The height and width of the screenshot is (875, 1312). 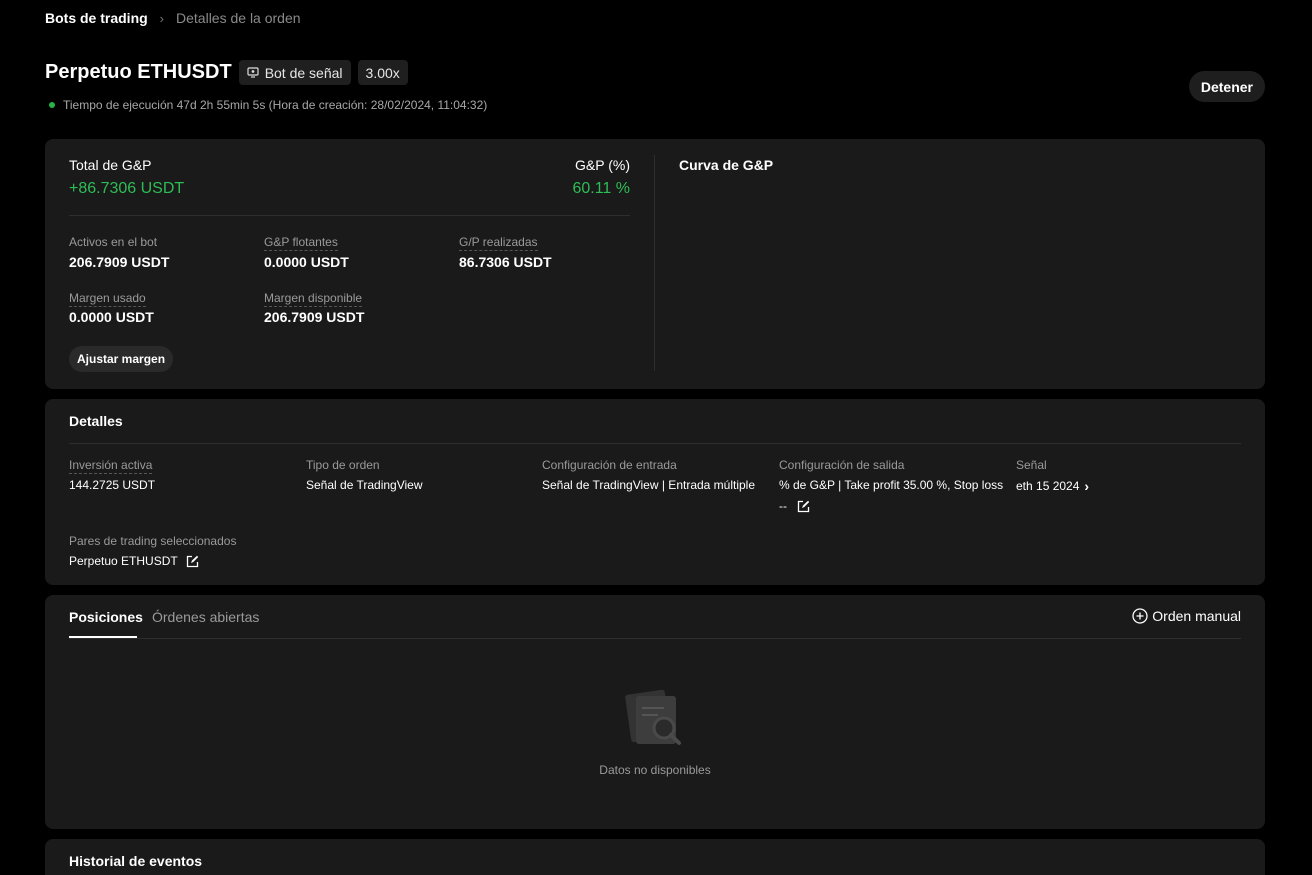 What do you see at coordinates (96, 18) in the screenshot?
I see `breadcrumb-root-link: Bots de trading` at bounding box center [96, 18].